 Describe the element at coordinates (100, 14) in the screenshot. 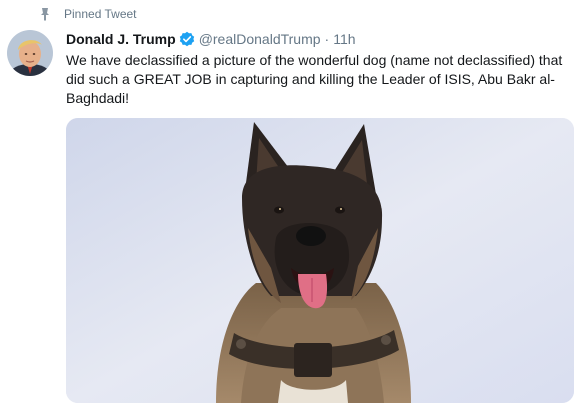

I see `pinned-tweet-label: Pinned Tweet` at that location.